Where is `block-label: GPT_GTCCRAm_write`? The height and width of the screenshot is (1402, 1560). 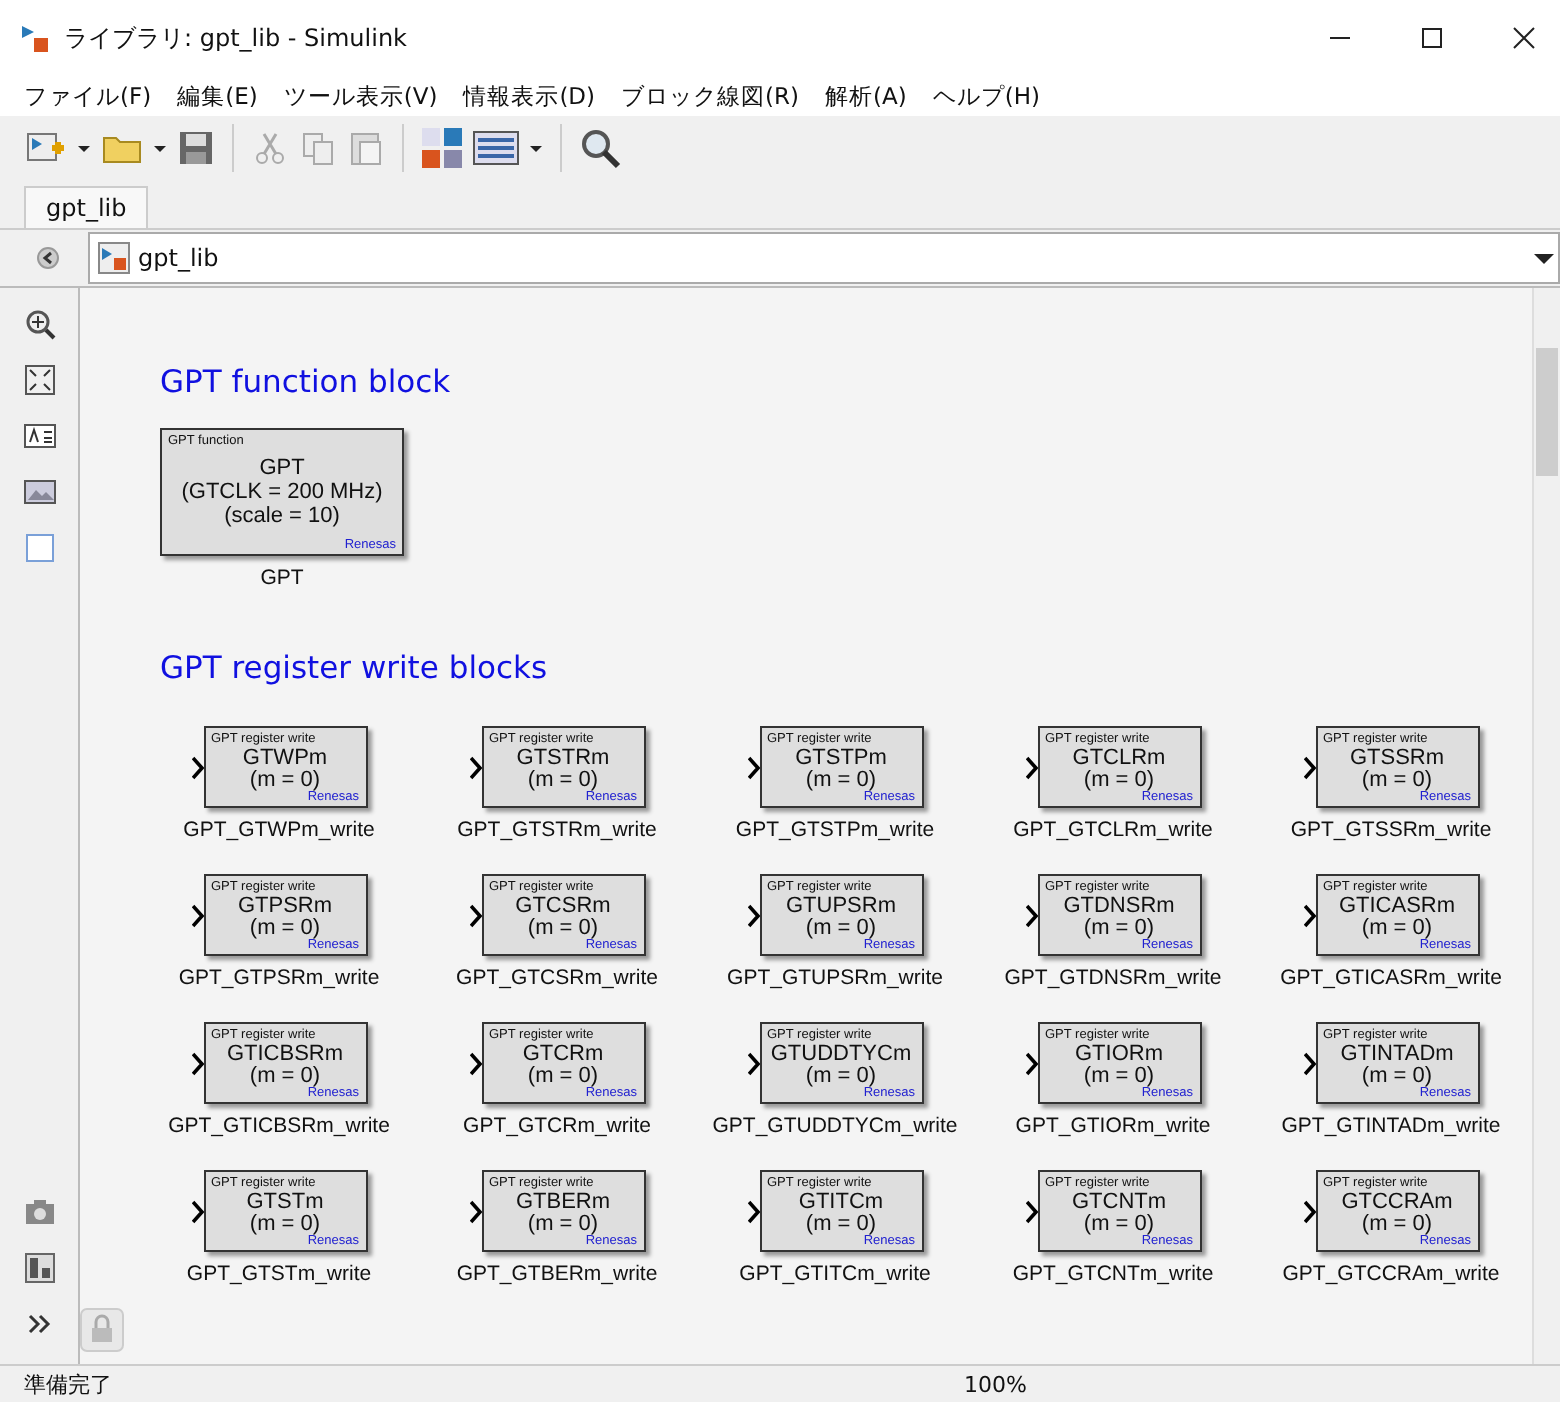
block-label: GPT_GTCCRAm_write is located at coordinates (1391, 1274).